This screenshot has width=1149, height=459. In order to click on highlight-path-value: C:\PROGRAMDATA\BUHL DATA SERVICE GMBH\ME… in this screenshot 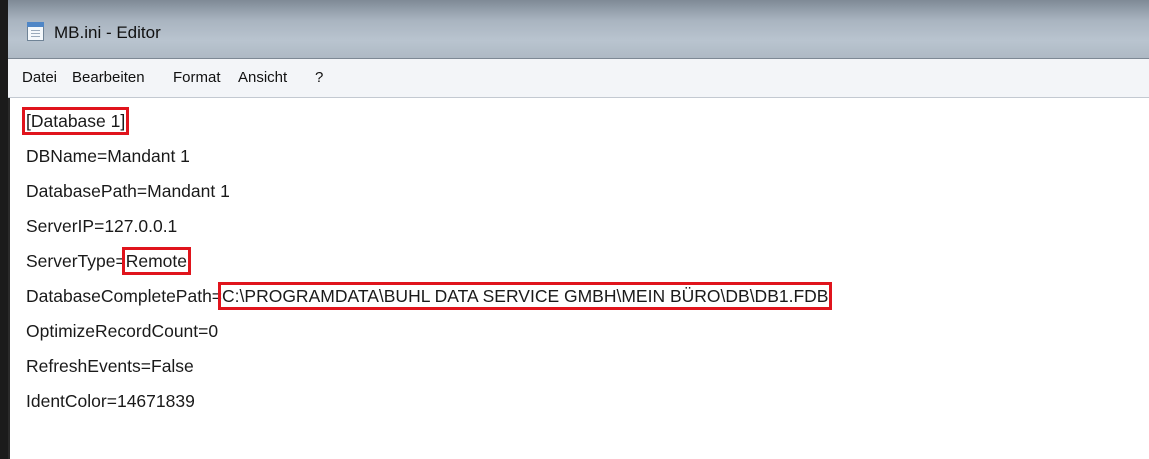, I will do `click(525, 296)`.